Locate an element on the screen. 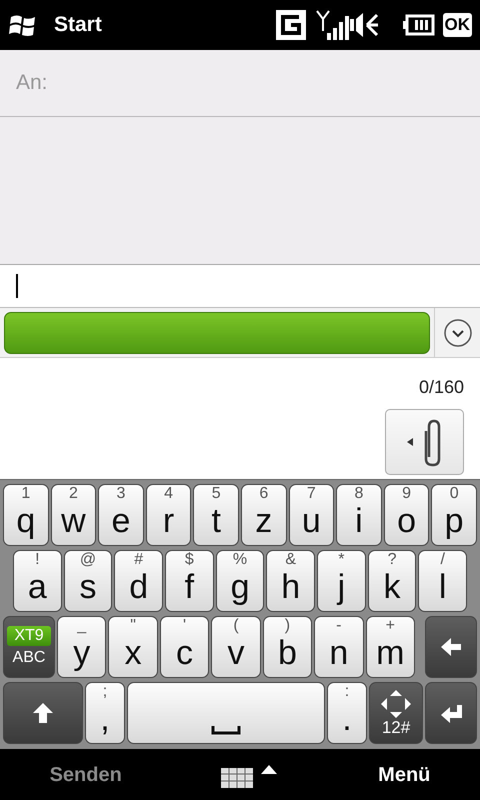 The height and width of the screenshot is (800, 480). keyboard-key: " x is located at coordinates (133, 647).